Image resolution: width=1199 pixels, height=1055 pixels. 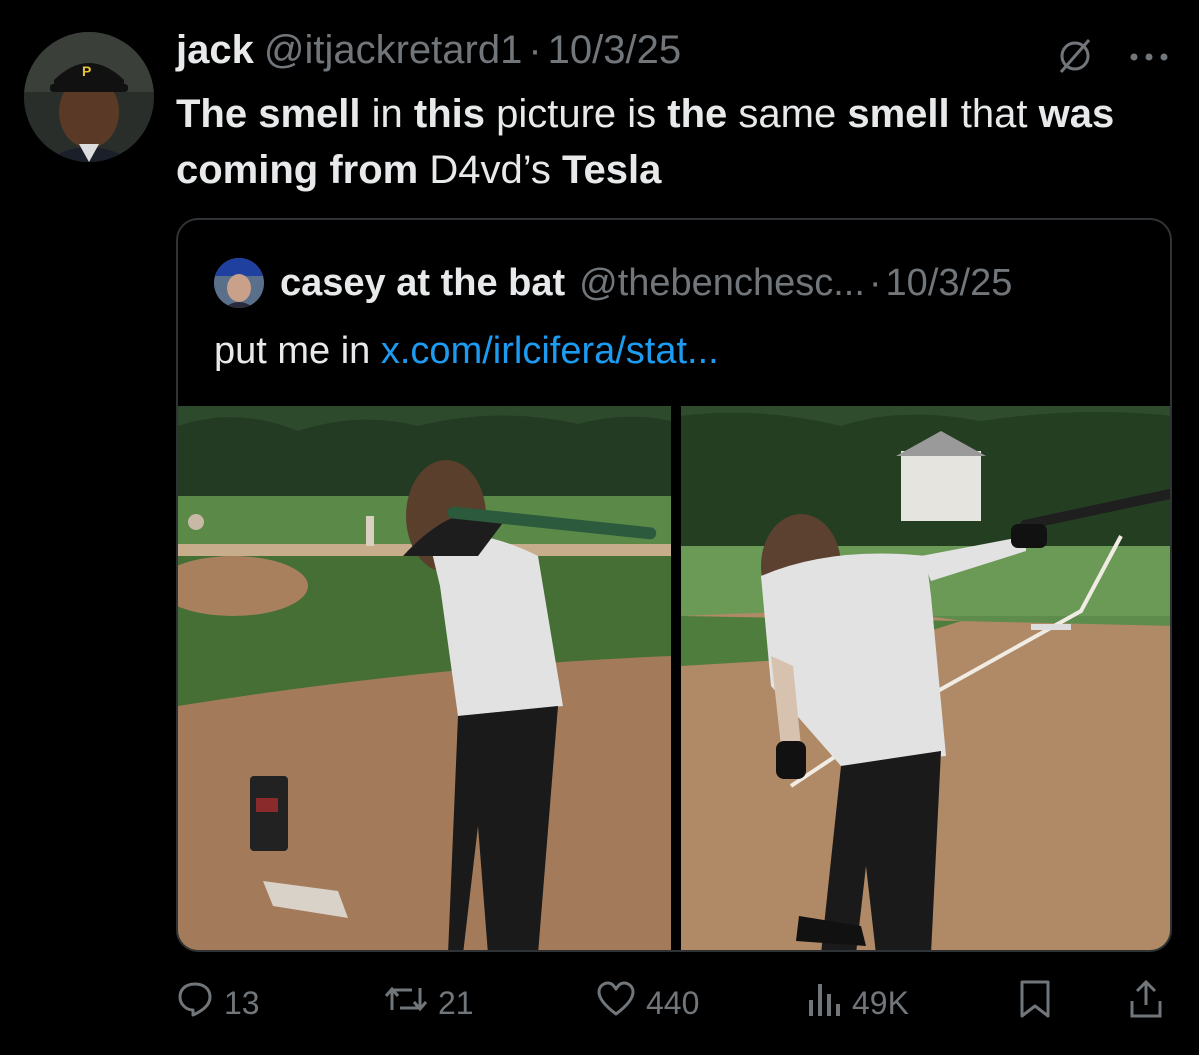 What do you see at coordinates (949, 283) in the screenshot?
I see `quoted-date: 10/3/25` at bounding box center [949, 283].